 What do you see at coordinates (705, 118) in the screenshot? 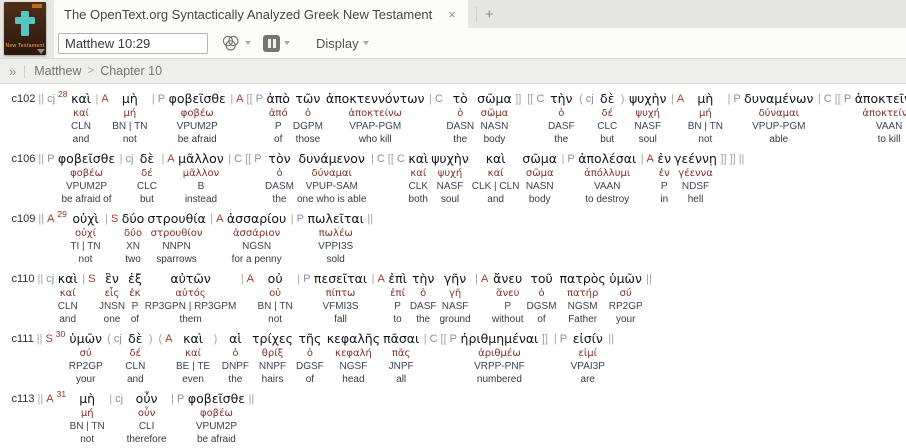
I see `word-column: μὴ μή BN | TN not` at bounding box center [705, 118].